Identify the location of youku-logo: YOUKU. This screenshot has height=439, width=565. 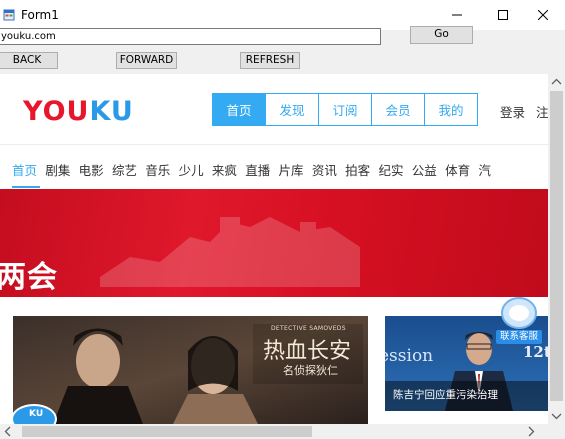
(78, 112).